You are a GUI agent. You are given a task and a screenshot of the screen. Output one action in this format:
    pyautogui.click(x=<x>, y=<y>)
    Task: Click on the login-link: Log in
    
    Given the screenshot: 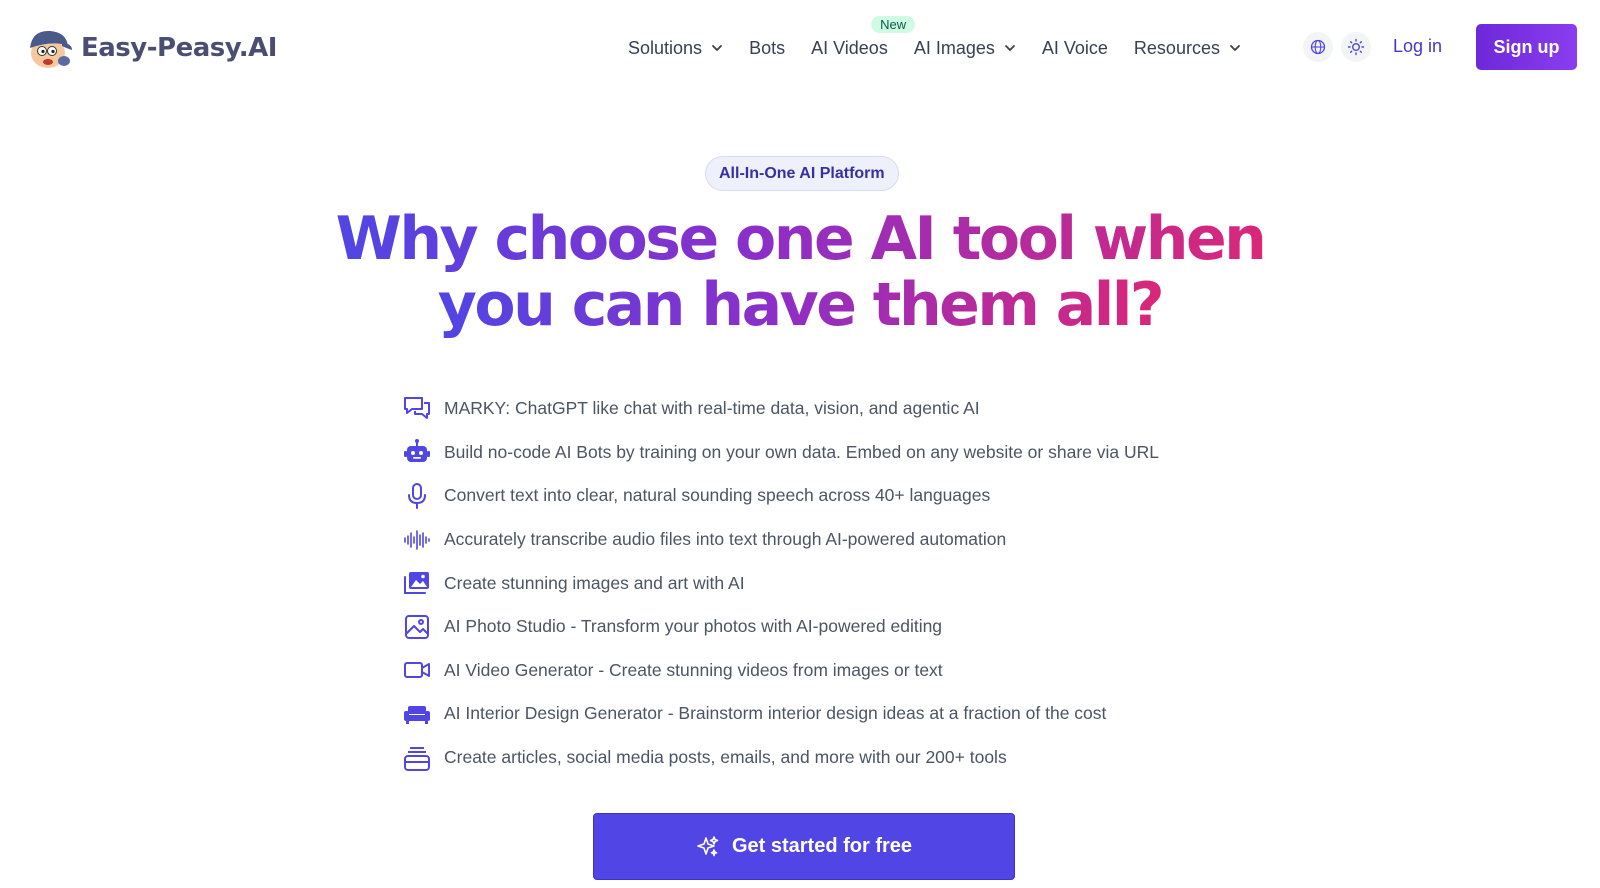 What is the action you would take?
    pyautogui.click(x=1417, y=46)
    